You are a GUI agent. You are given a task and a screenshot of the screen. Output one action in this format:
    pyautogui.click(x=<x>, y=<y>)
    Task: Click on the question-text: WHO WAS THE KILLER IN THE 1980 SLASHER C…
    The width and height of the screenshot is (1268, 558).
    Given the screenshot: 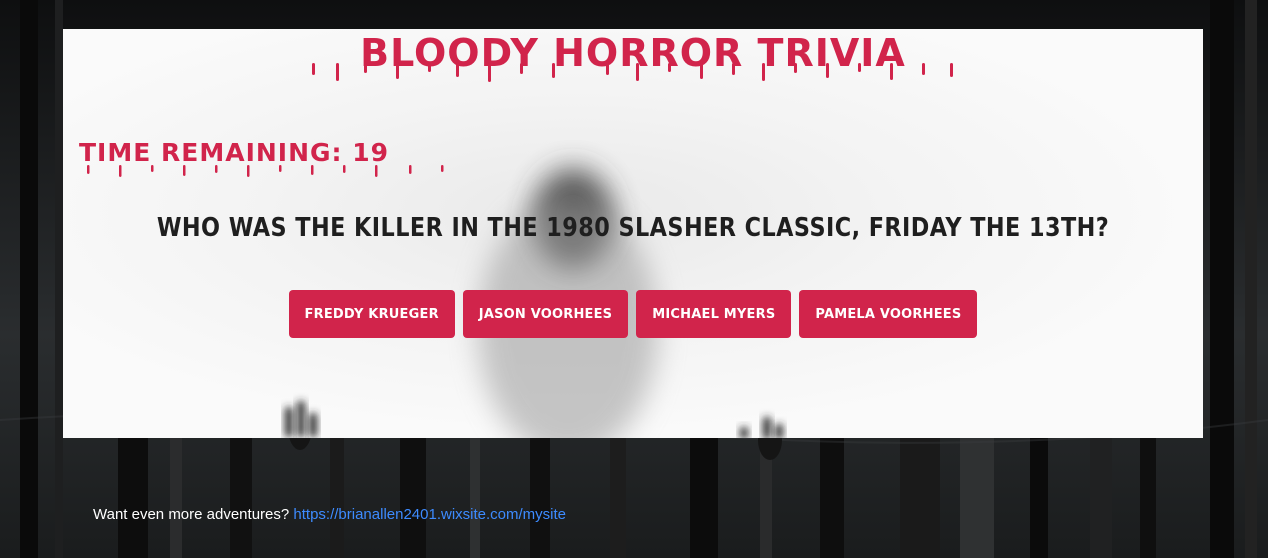 What is the action you would take?
    pyautogui.click(x=633, y=228)
    